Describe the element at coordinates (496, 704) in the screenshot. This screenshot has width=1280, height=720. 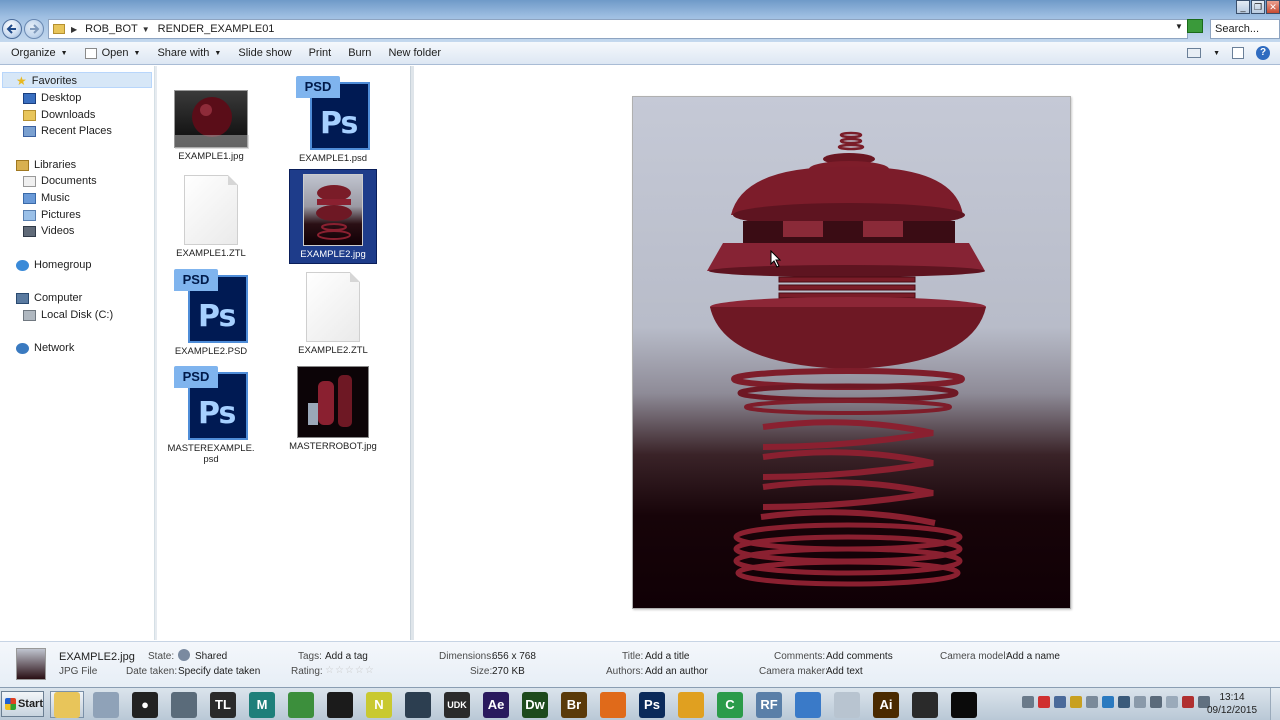
I see `taskbar-app-after-effects: Ae` at that location.